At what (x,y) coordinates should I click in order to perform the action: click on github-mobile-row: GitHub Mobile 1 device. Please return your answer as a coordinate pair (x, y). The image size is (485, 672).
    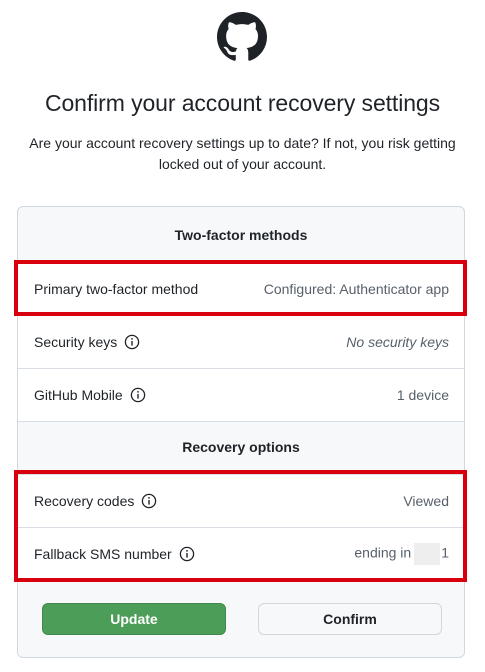
    Looking at the image, I should click on (241, 394).